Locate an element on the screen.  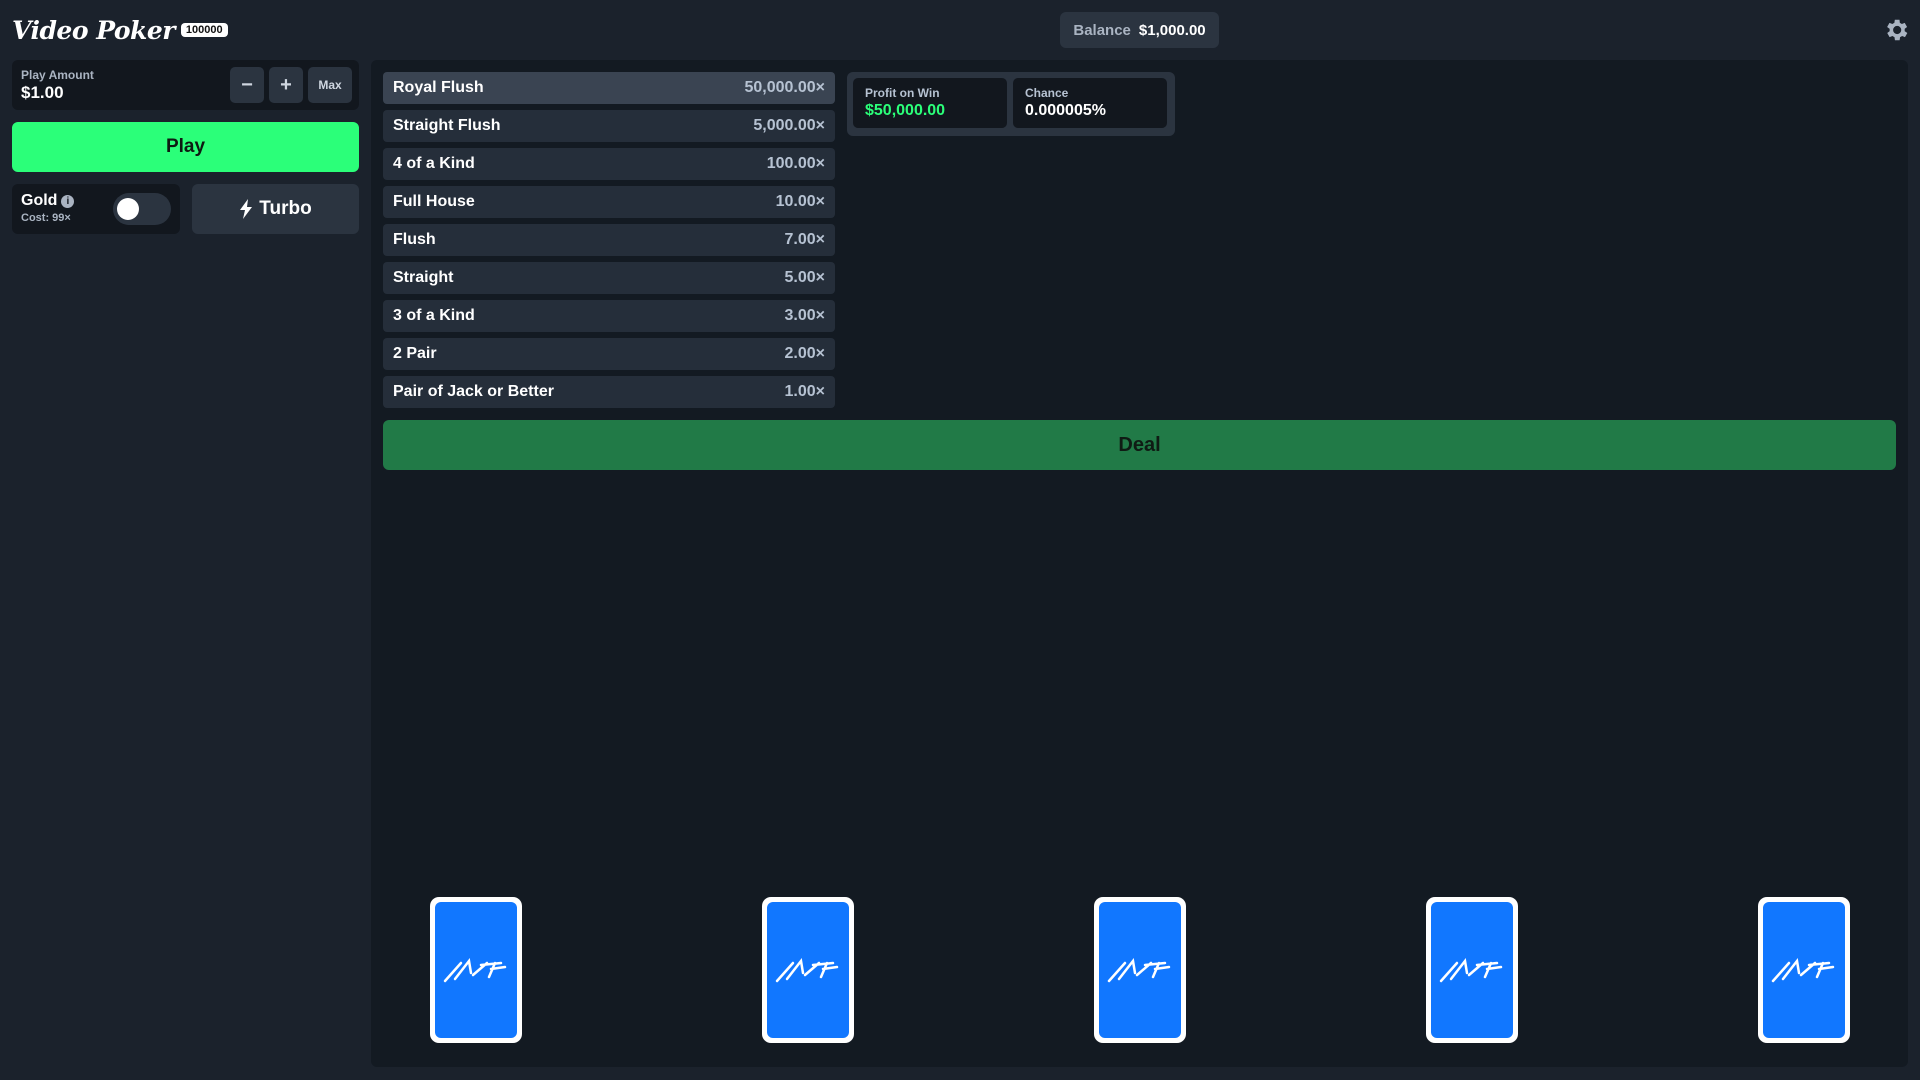
hand-multiplier: 50,000.00× is located at coordinates (784, 87).